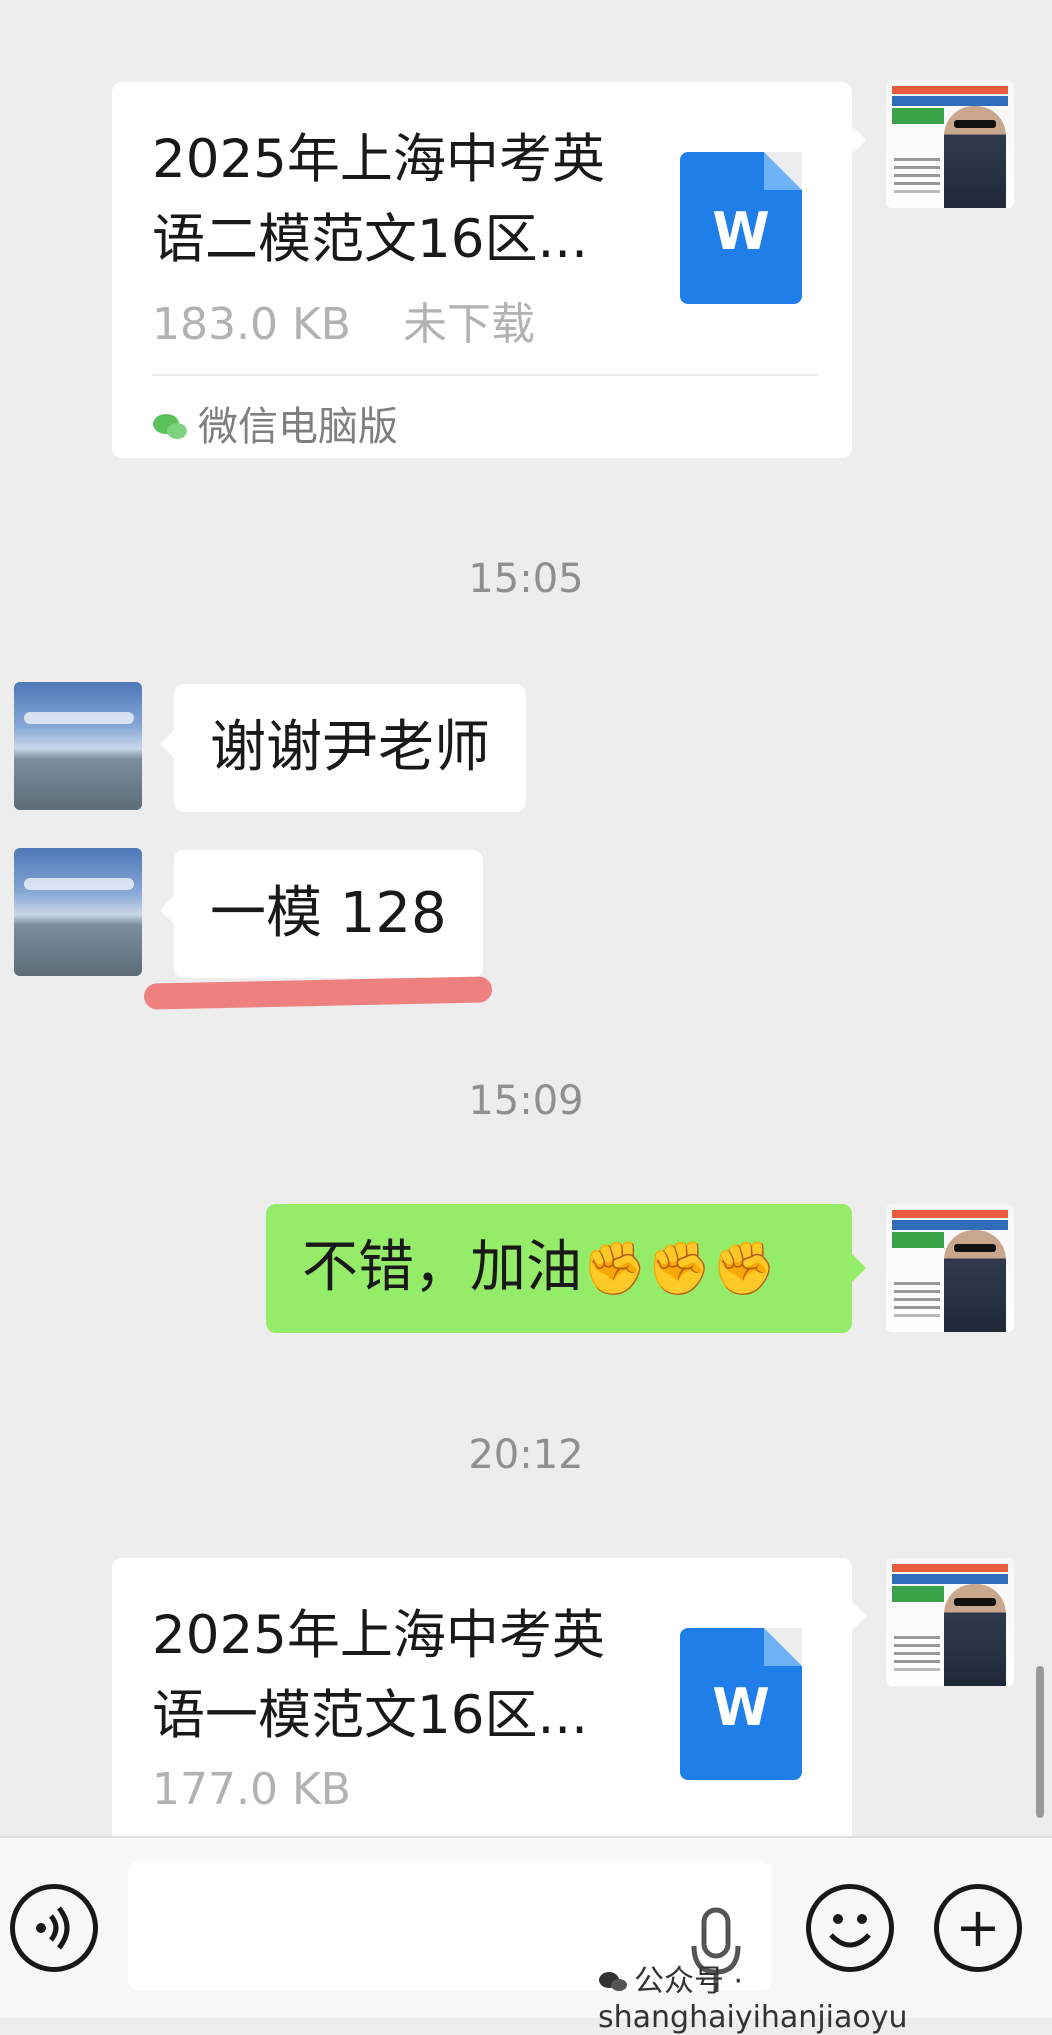 The width and height of the screenshot is (1052, 2035). Describe the element at coordinates (275, 423) in the screenshot. I see `file-source: 微信电脑版` at that location.